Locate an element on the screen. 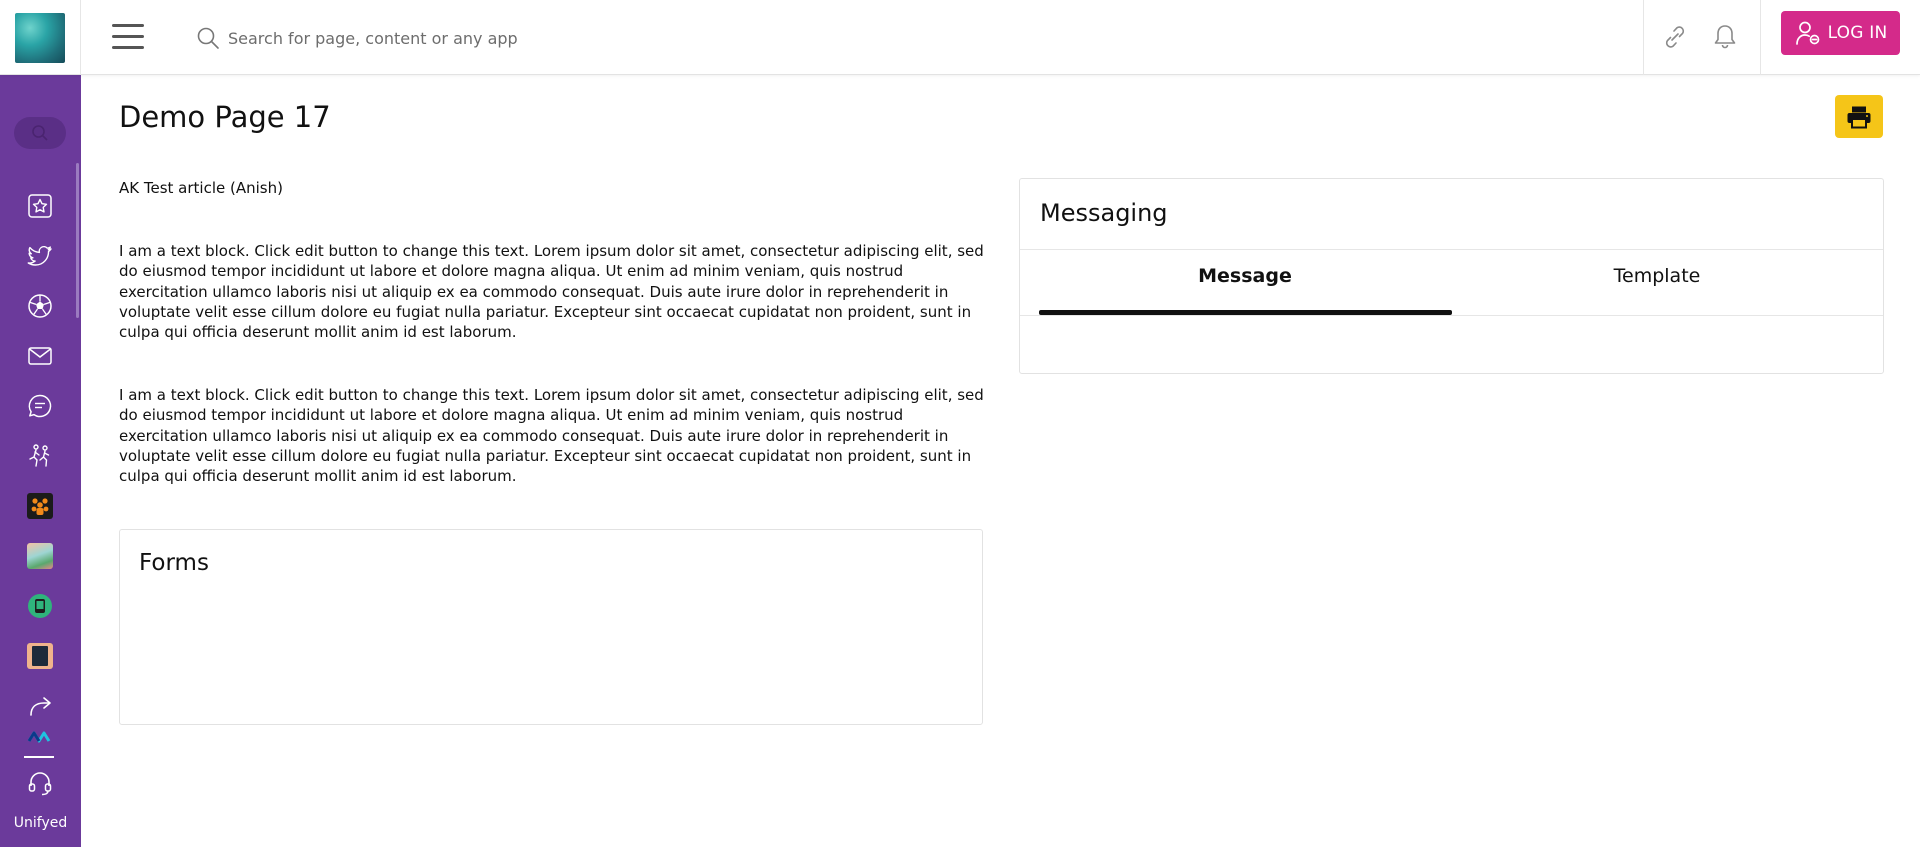 The image size is (1920, 847). sidebar-search-button is located at coordinates (40, 133).